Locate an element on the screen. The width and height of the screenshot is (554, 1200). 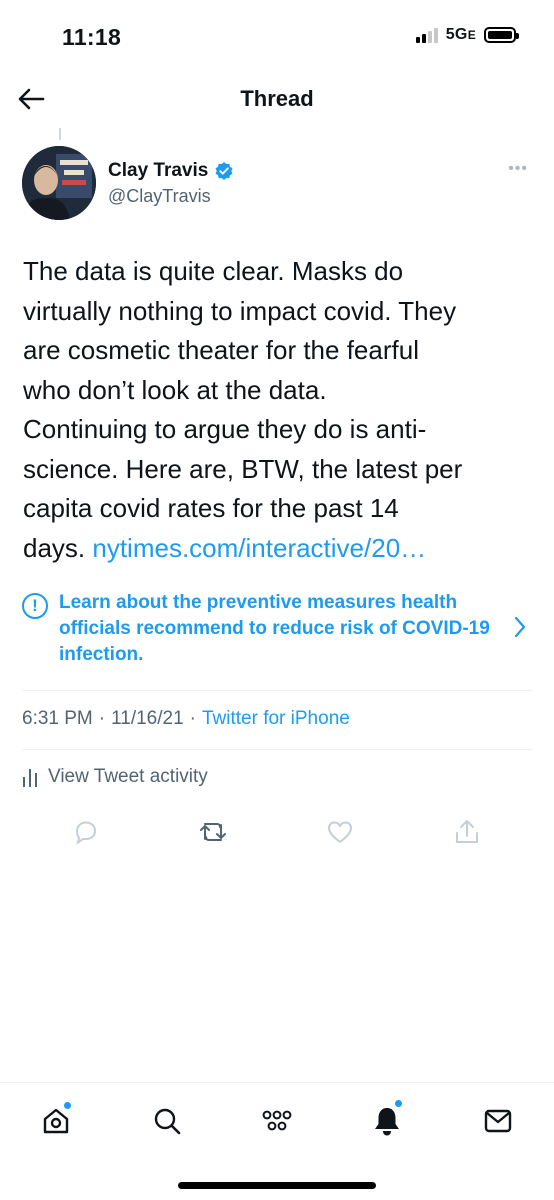
tweet-meta: 6:31 PM · 11/16/21 · Twitter for iPhone is located at coordinates (186, 719).